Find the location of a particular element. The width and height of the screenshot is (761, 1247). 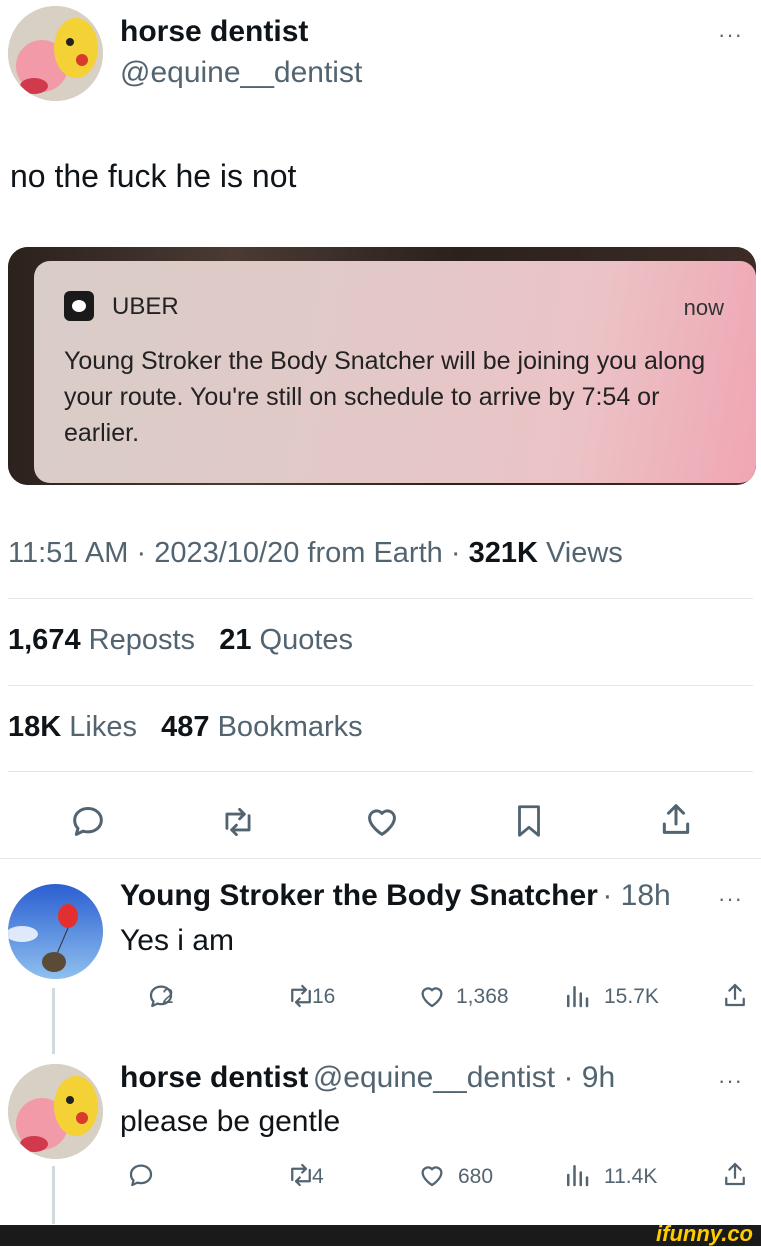

reposts-link: 1,674 Reposts is located at coordinates (101, 640).